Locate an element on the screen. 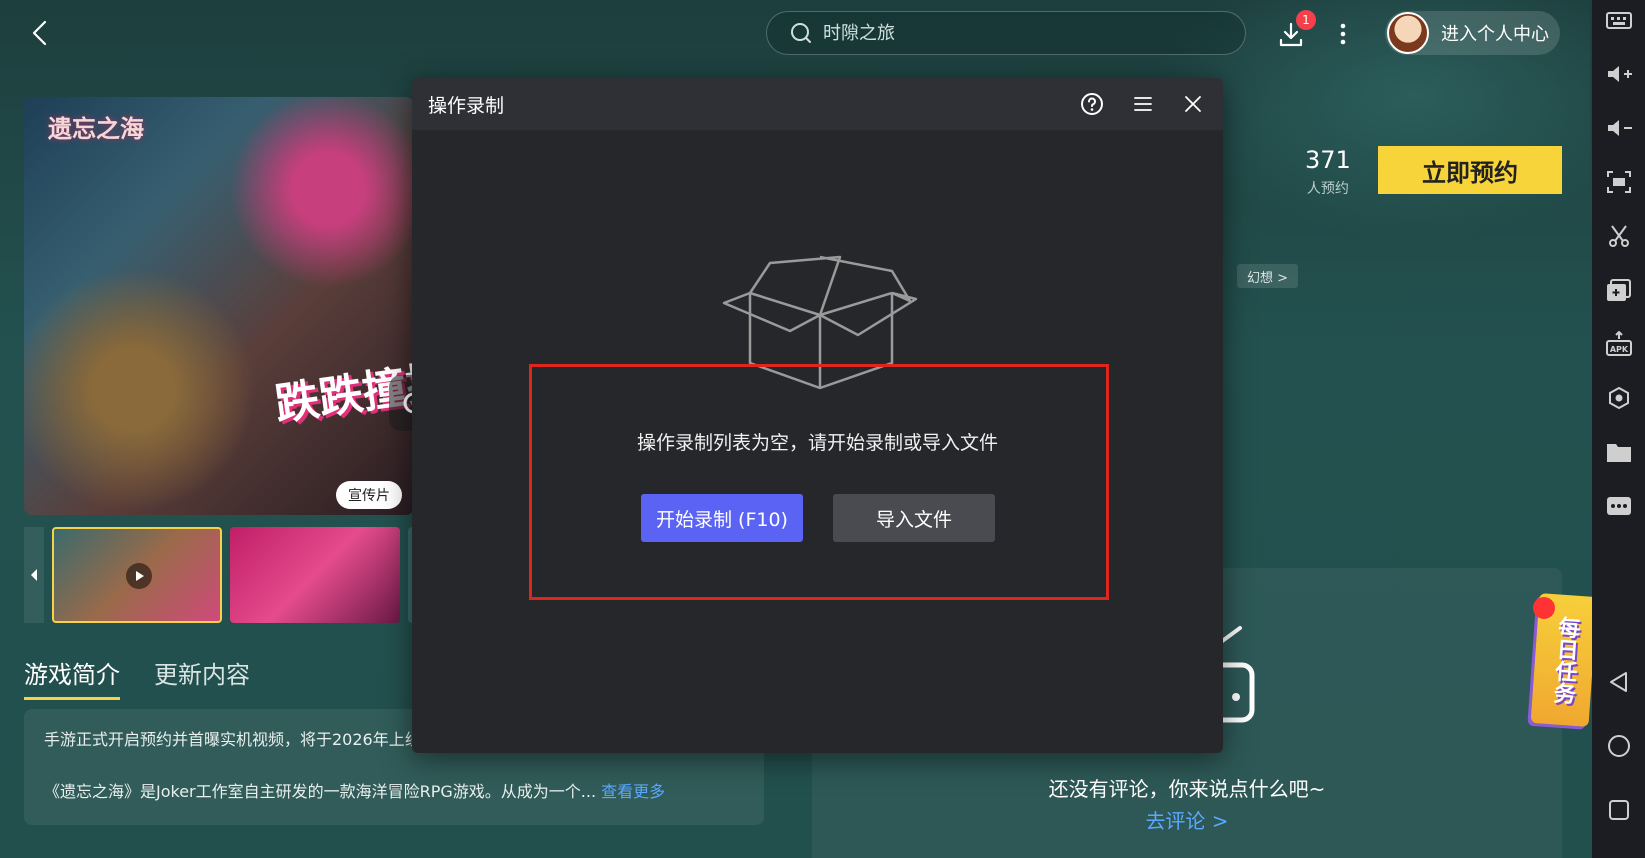  hexagon-icon is located at coordinates (1618, 398).